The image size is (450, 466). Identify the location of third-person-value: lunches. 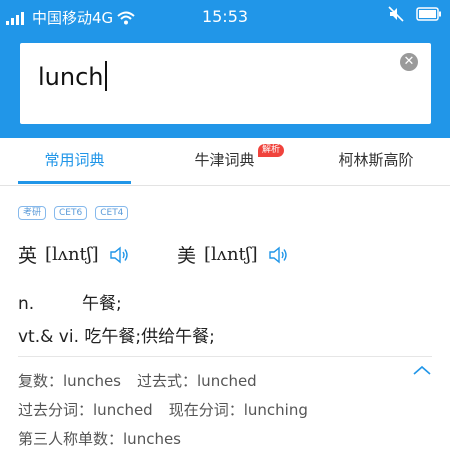
(152, 439).